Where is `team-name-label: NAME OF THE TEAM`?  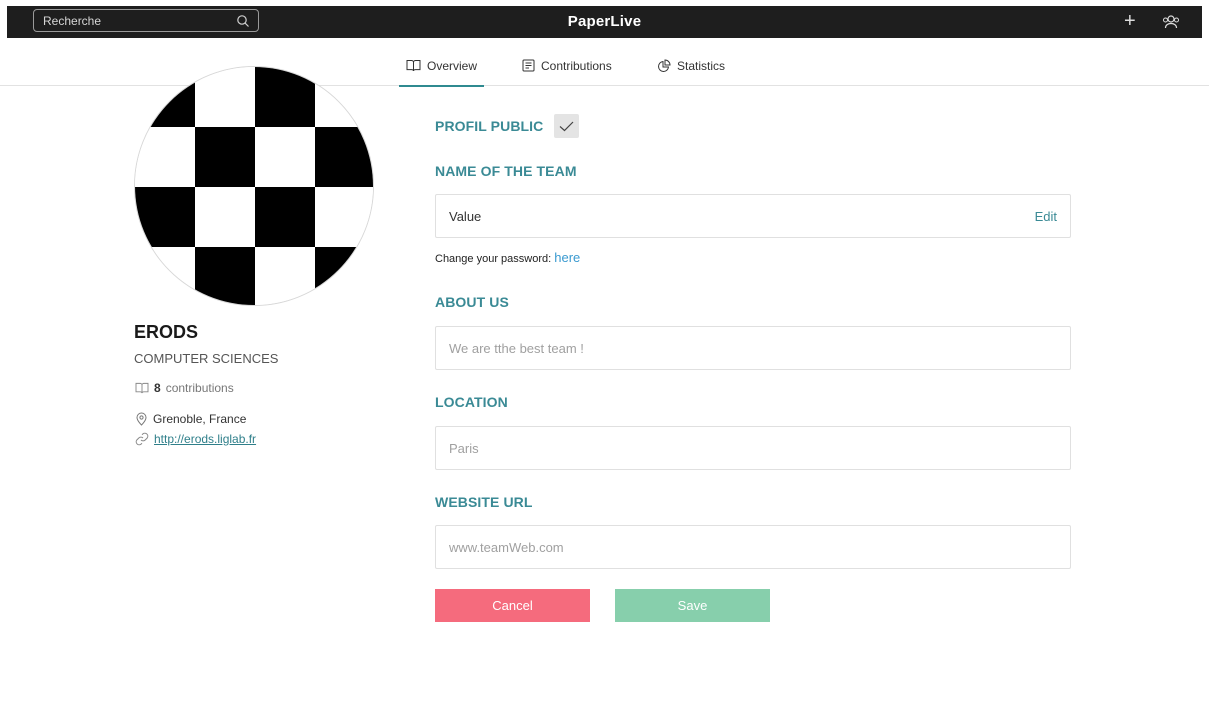 team-name-label: NAME OF THE TEAM is located at coordinates (506, 171).